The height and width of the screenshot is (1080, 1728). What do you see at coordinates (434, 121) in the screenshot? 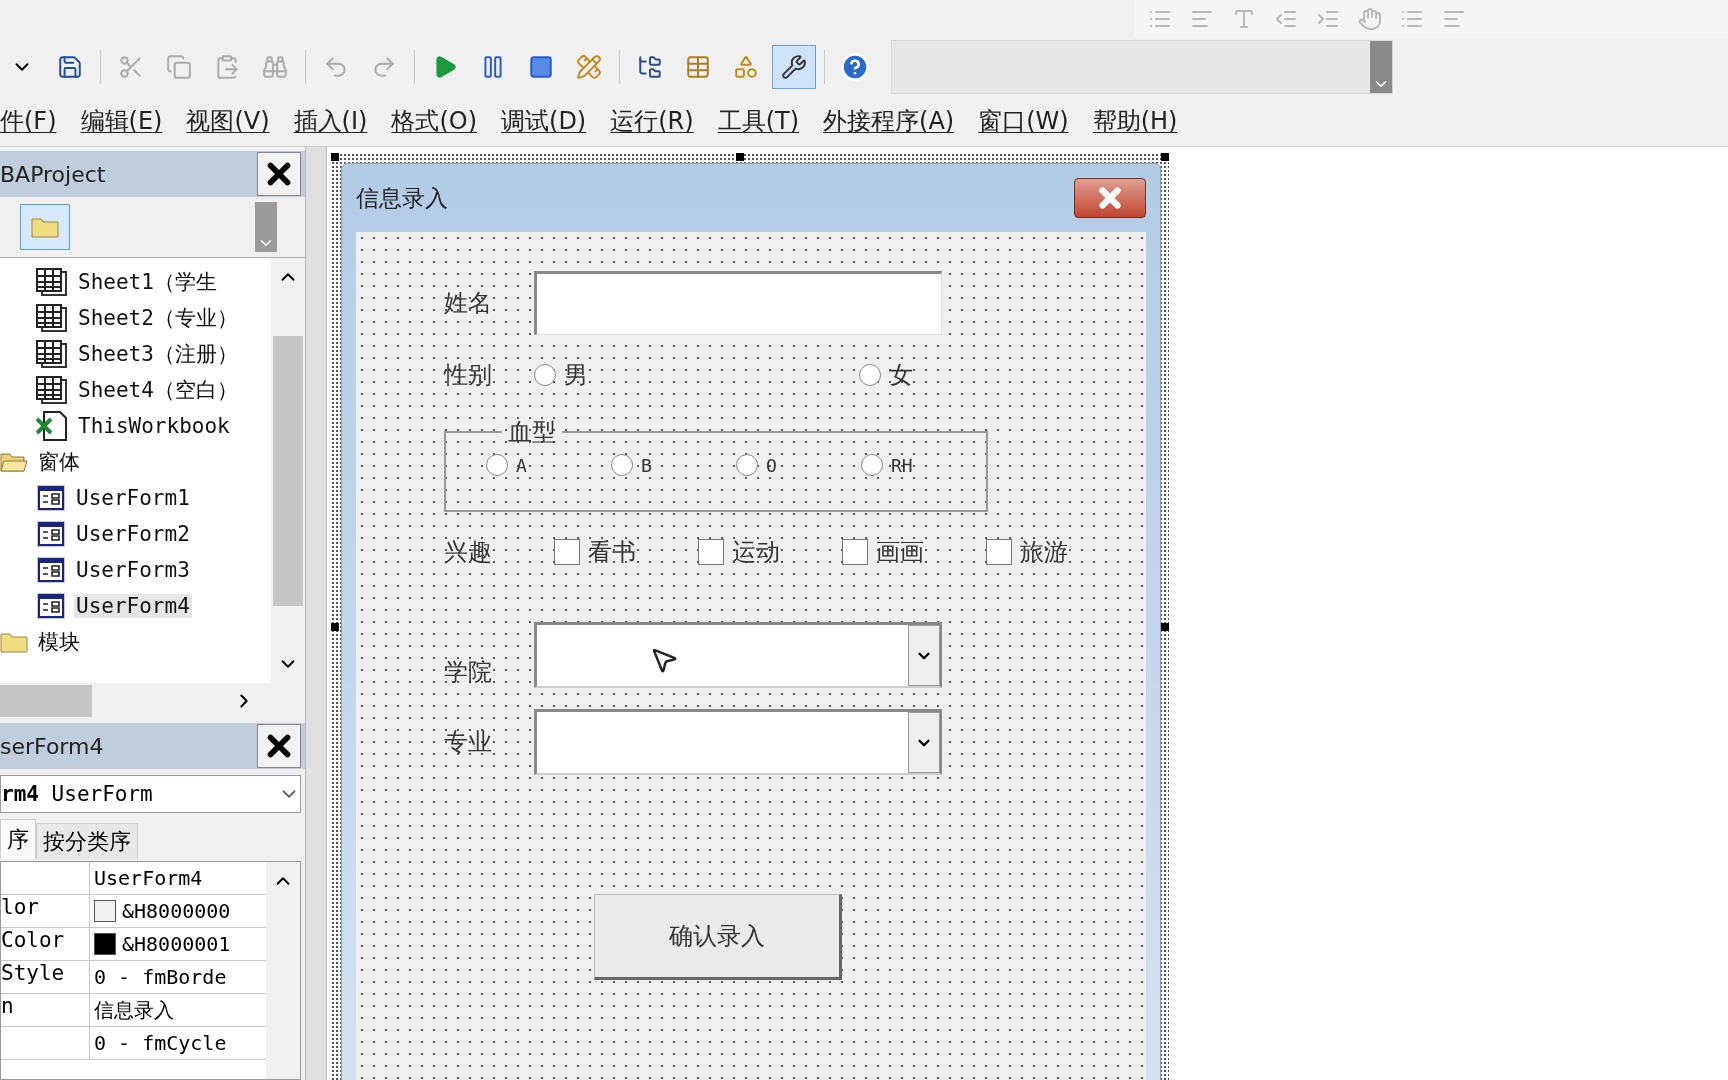
I see `menu-item: 格式(O)` at bounding box center [434, 121].